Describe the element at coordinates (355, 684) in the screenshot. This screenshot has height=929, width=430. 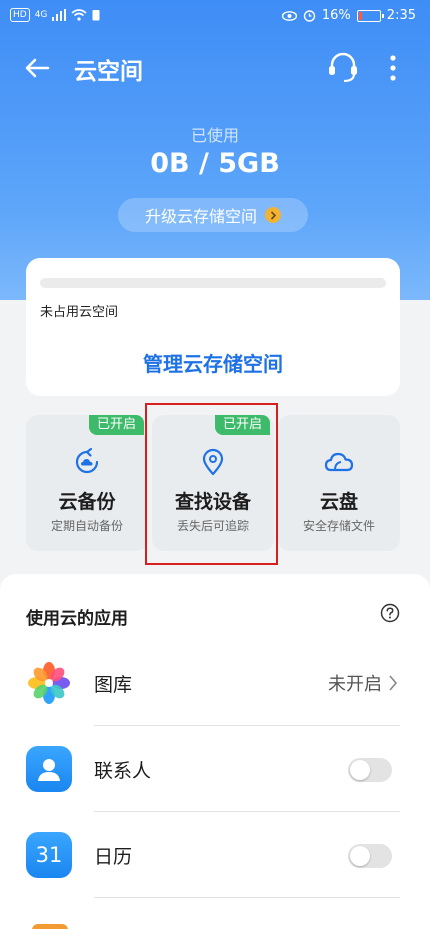
I see `app-status-text: 未开启` at that location.